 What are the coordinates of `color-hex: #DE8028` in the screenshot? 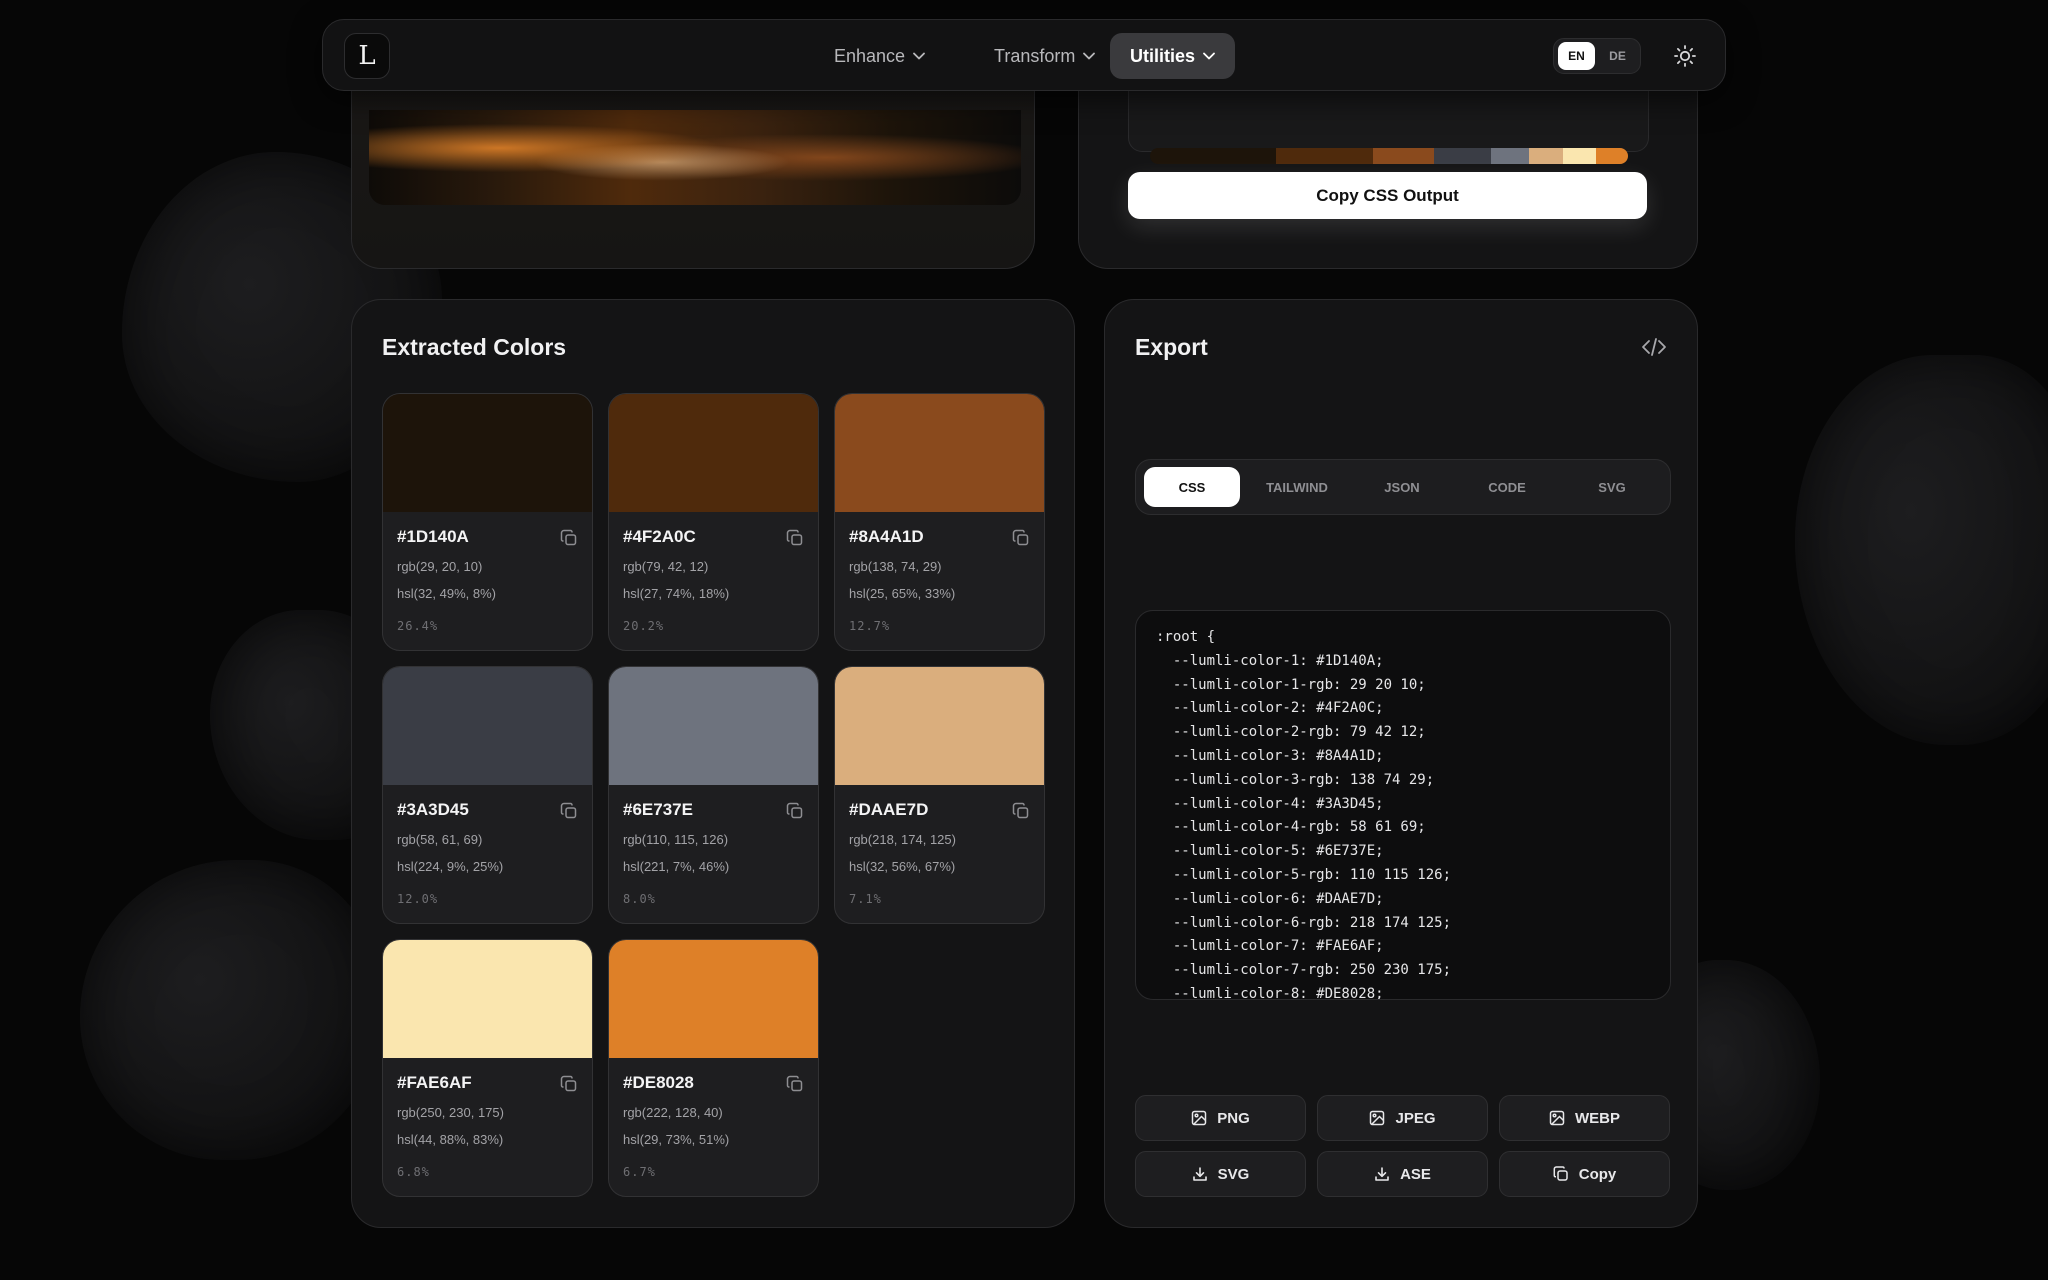 It's located at (658, 1082).